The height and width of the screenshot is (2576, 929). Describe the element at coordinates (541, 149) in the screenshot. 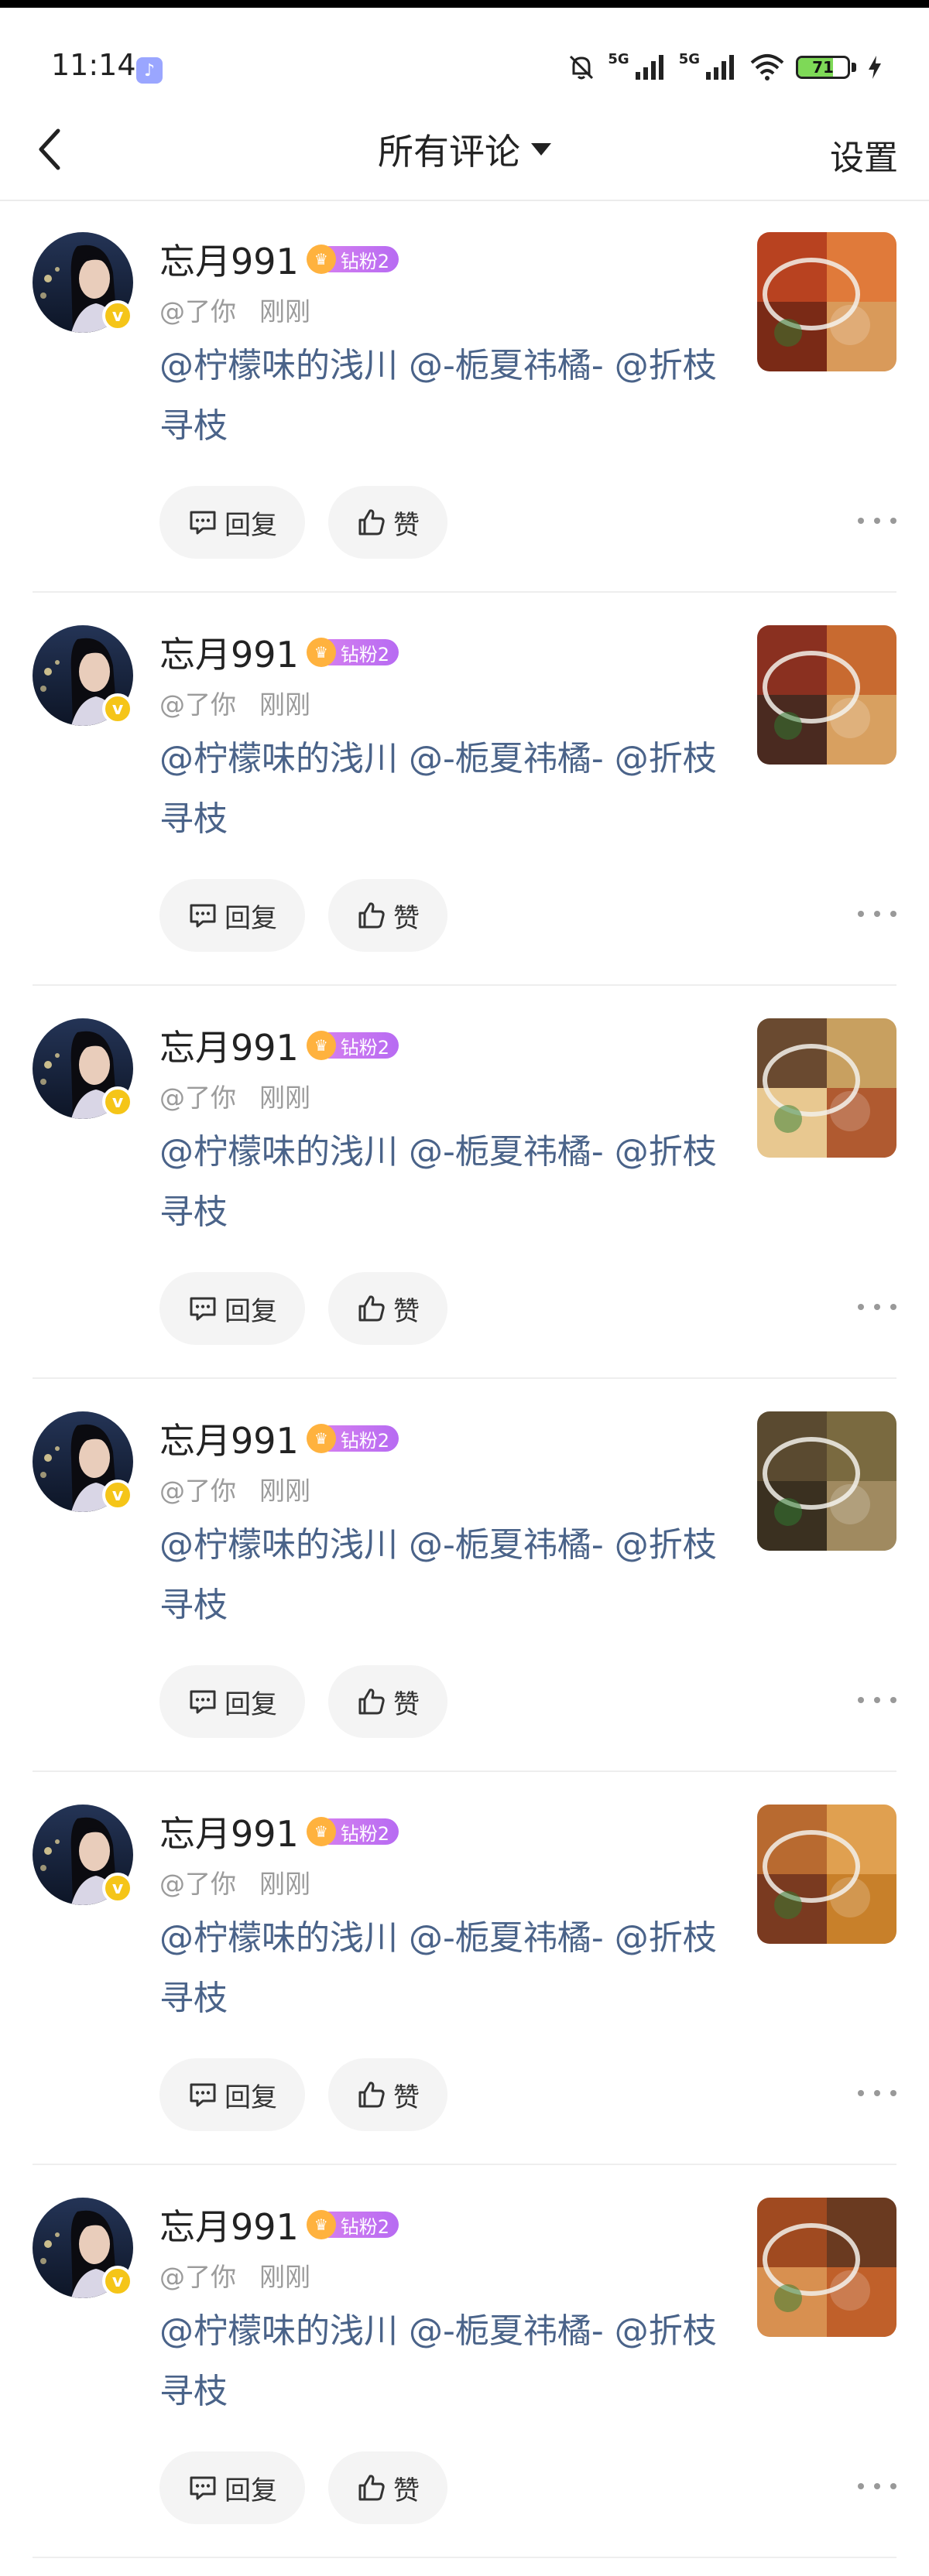

I see `caret-down-icon` at that location.